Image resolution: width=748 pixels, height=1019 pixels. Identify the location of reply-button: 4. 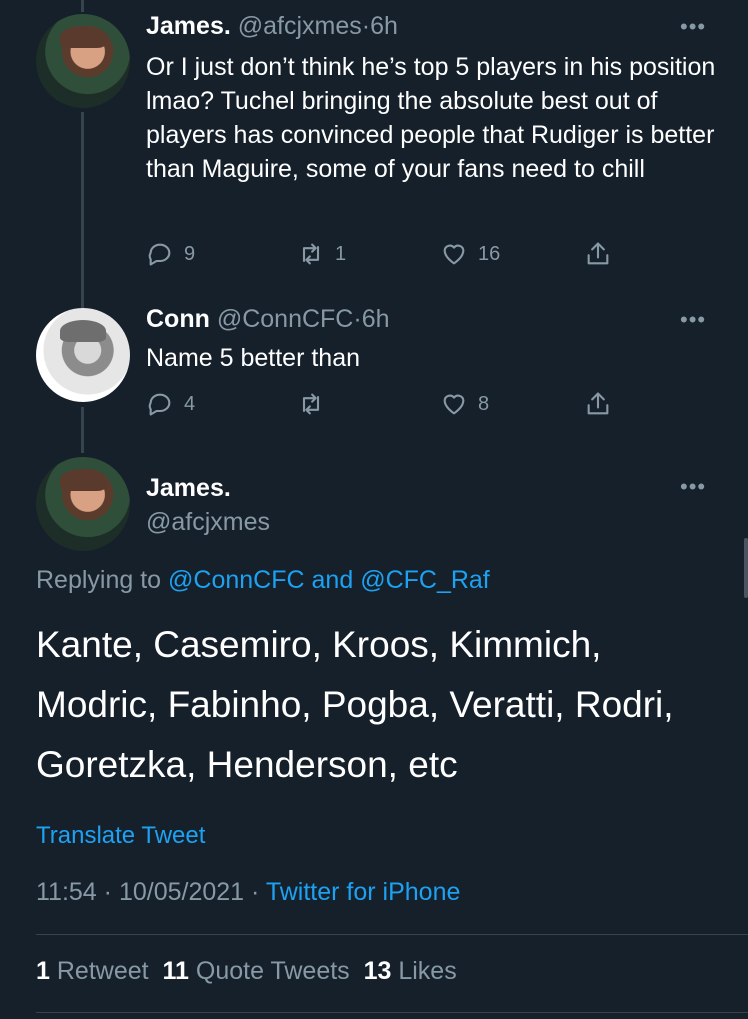
(170, 404).